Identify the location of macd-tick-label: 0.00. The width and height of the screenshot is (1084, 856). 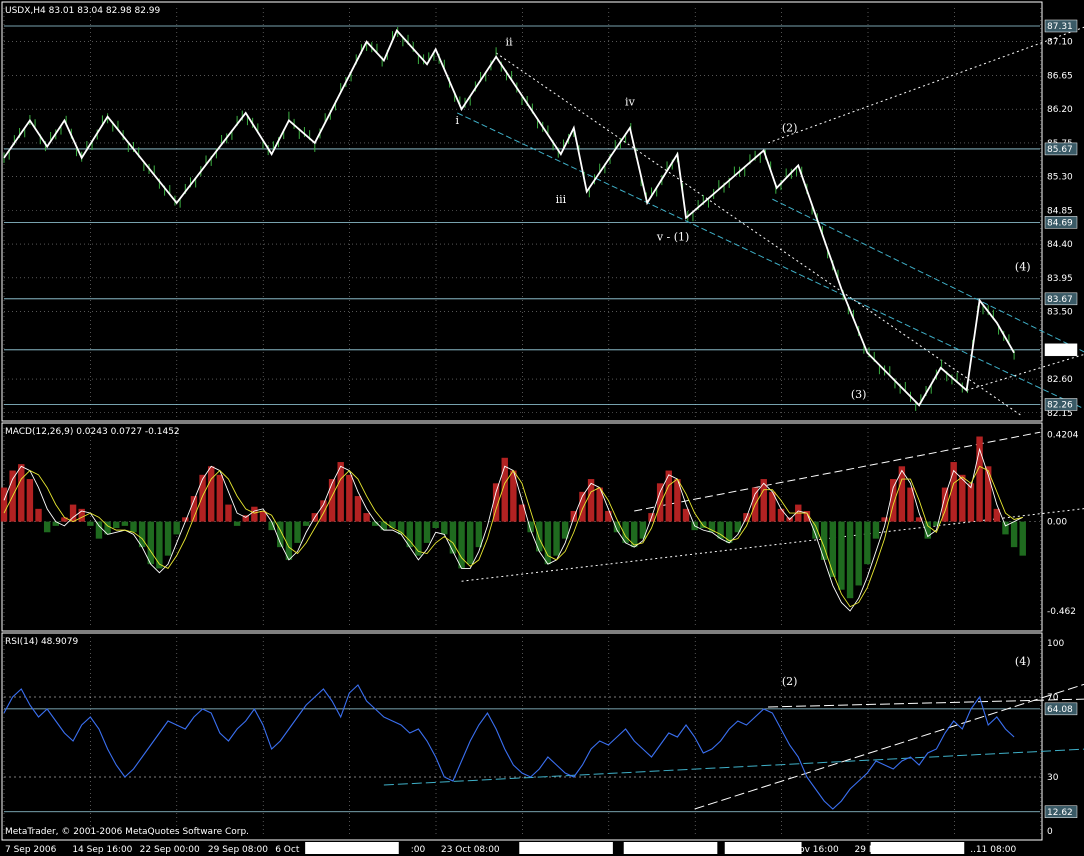
(1057, 523).